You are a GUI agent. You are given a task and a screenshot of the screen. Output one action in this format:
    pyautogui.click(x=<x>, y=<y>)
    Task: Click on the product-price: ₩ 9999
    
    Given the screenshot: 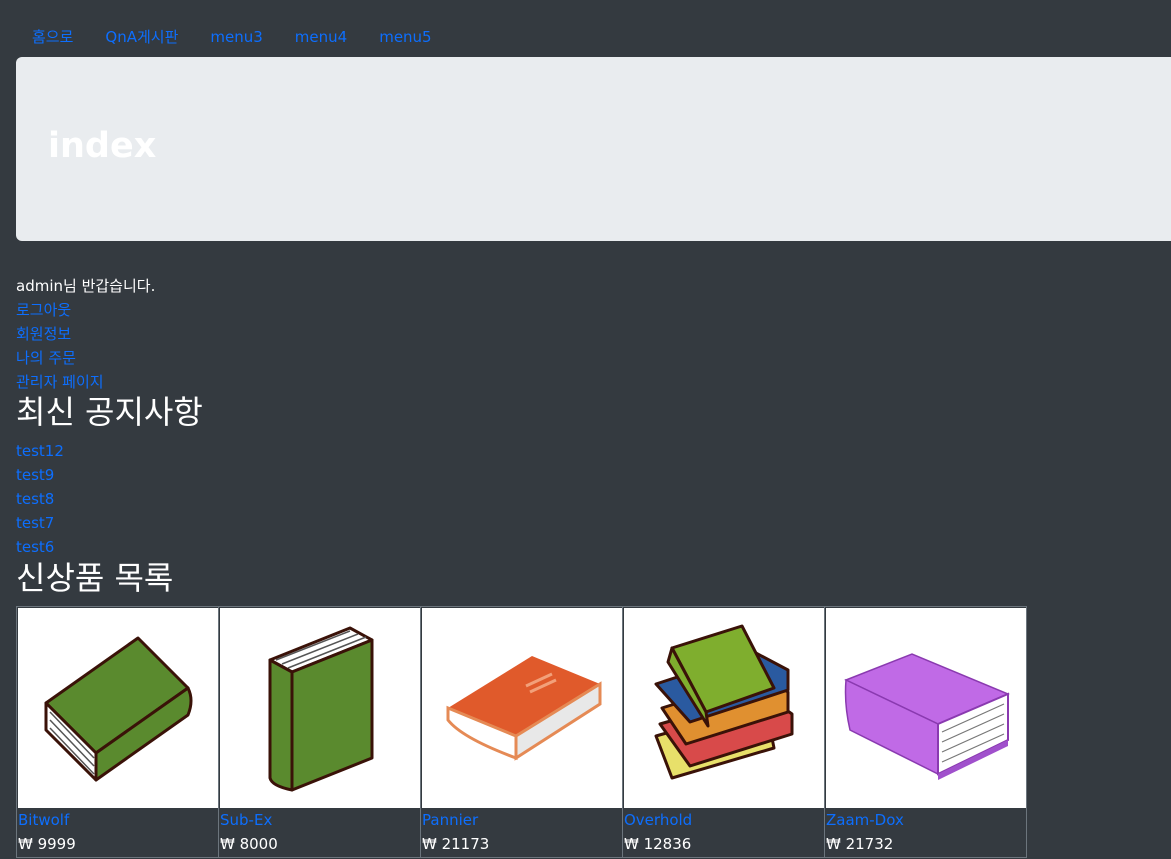 What is the action you would take?
    pyautogui.click(x=47, y=844)
    